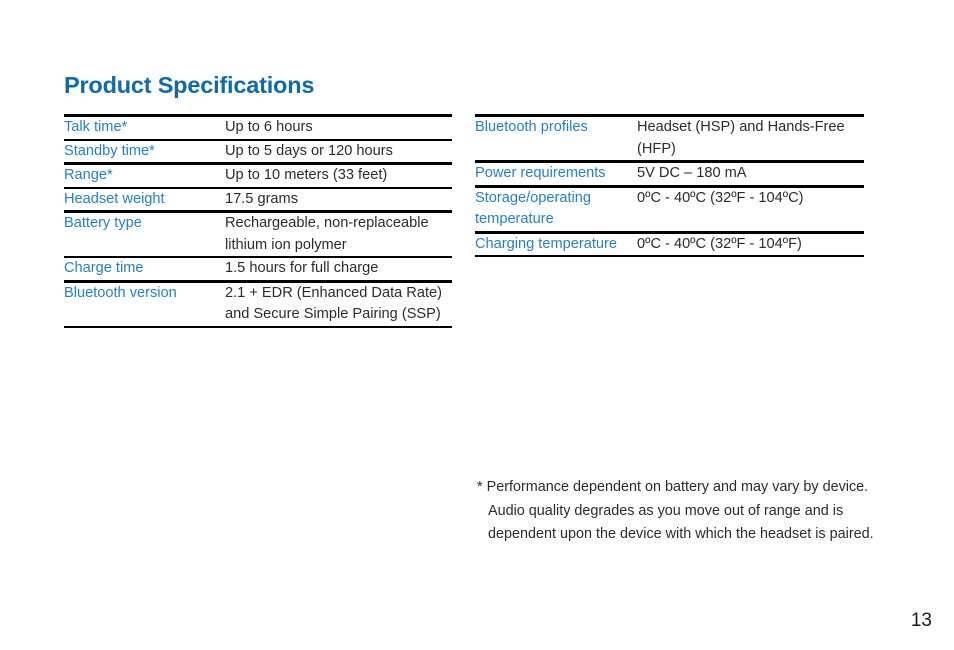 Image resolution: width=954 pixels, height=650 pixels. What do you see at coordinates (338, 268) in the screenshot?
I see `spec-value: 1.5 hours for full charge` at bounding box center [338, 268].